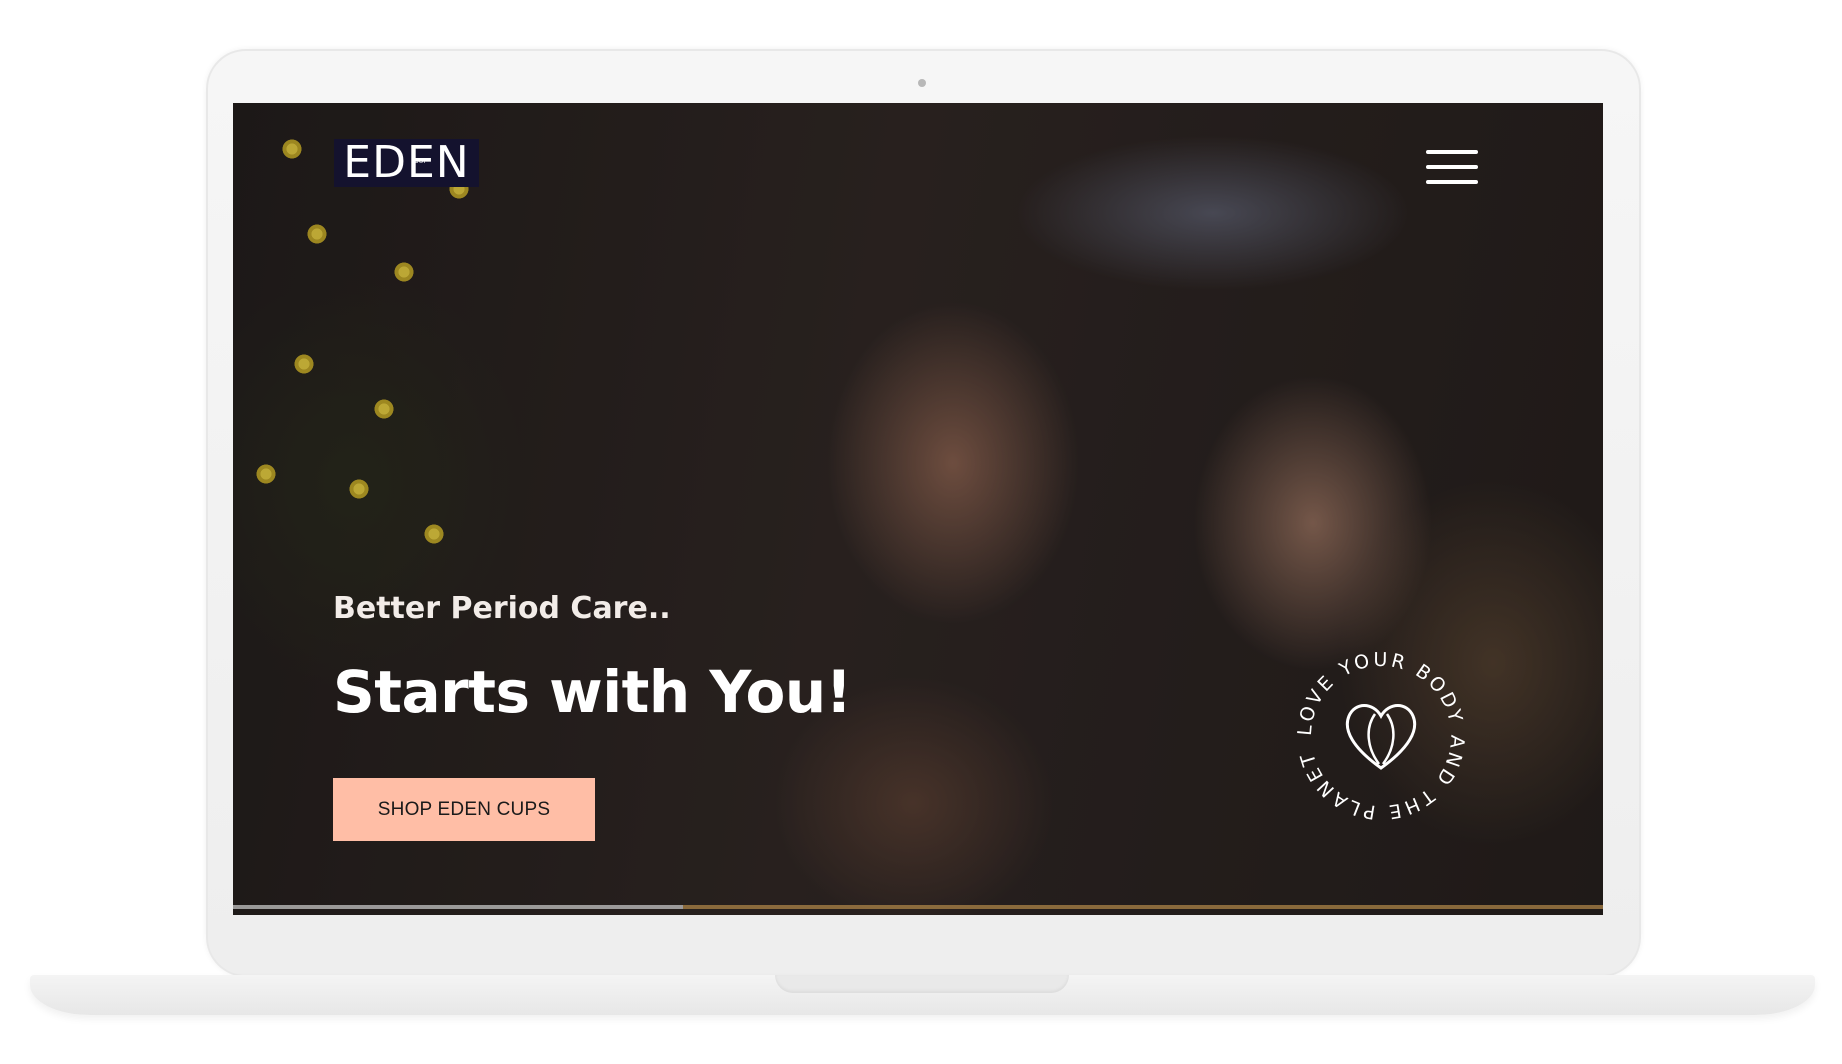 Image resolution: width=1842 pixels, height=1064 pixels. Describe the element at coordinates (458, 907) in the screenshot. I see `scroll-progress-track` at that location.